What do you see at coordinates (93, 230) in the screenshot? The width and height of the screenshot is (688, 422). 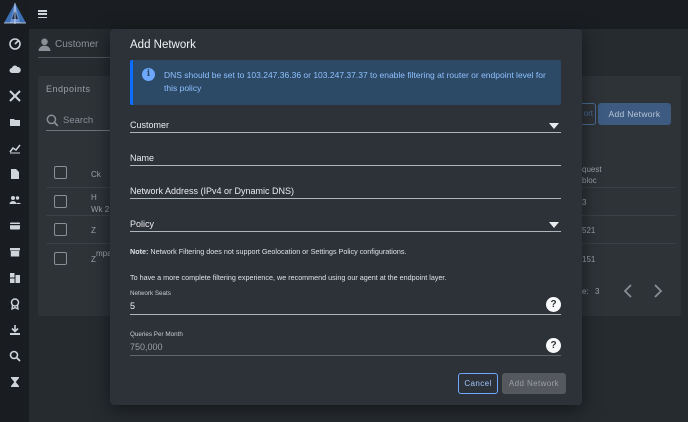 I see `table-cell: Z` at bounding box center [93, 230].